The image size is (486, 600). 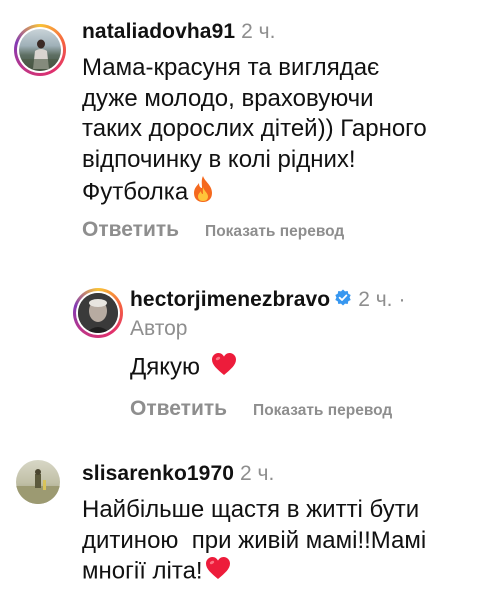 I want to click on comment-username: nataliadovha91, so click(x=158, y=31).